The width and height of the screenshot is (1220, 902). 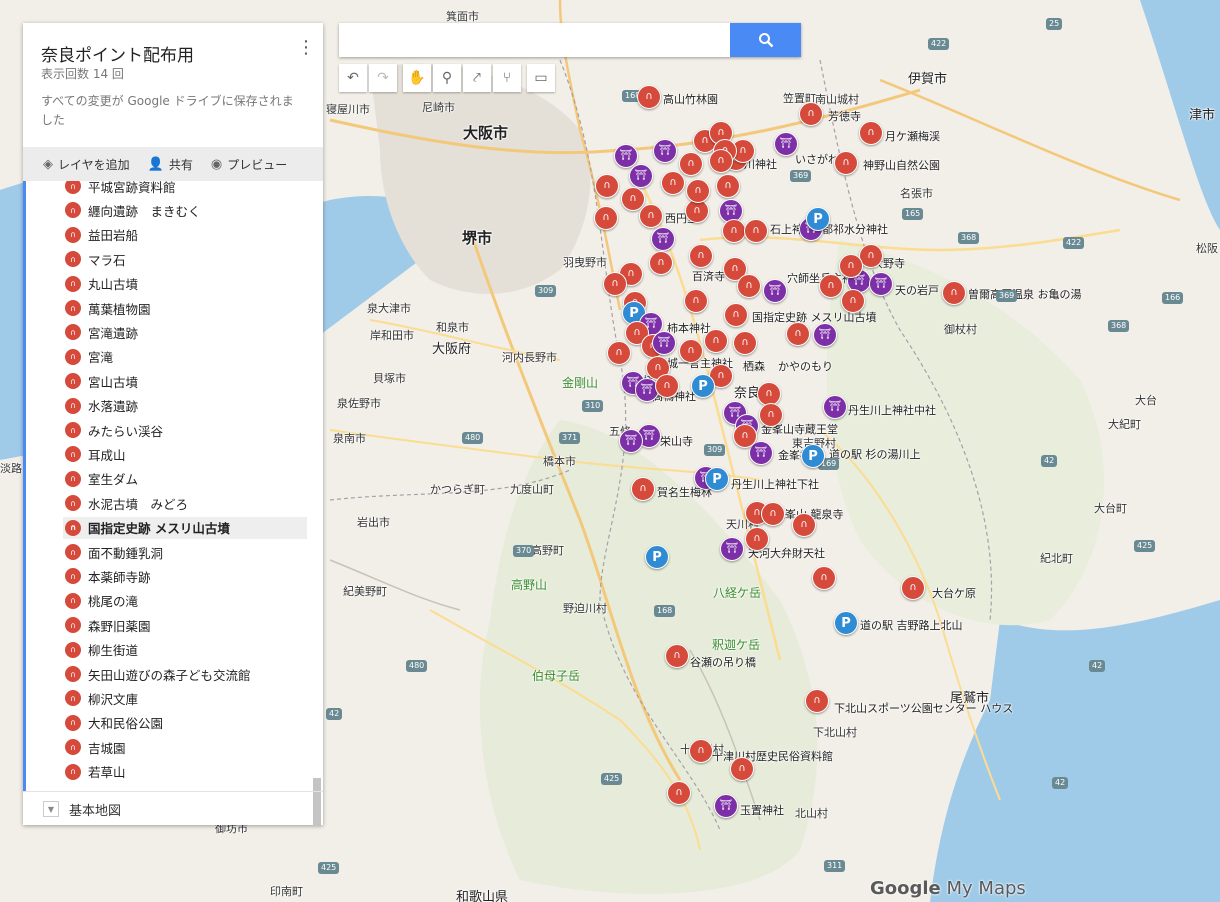 I want to click on undo-button: ↶, so click(x=353, y=78).